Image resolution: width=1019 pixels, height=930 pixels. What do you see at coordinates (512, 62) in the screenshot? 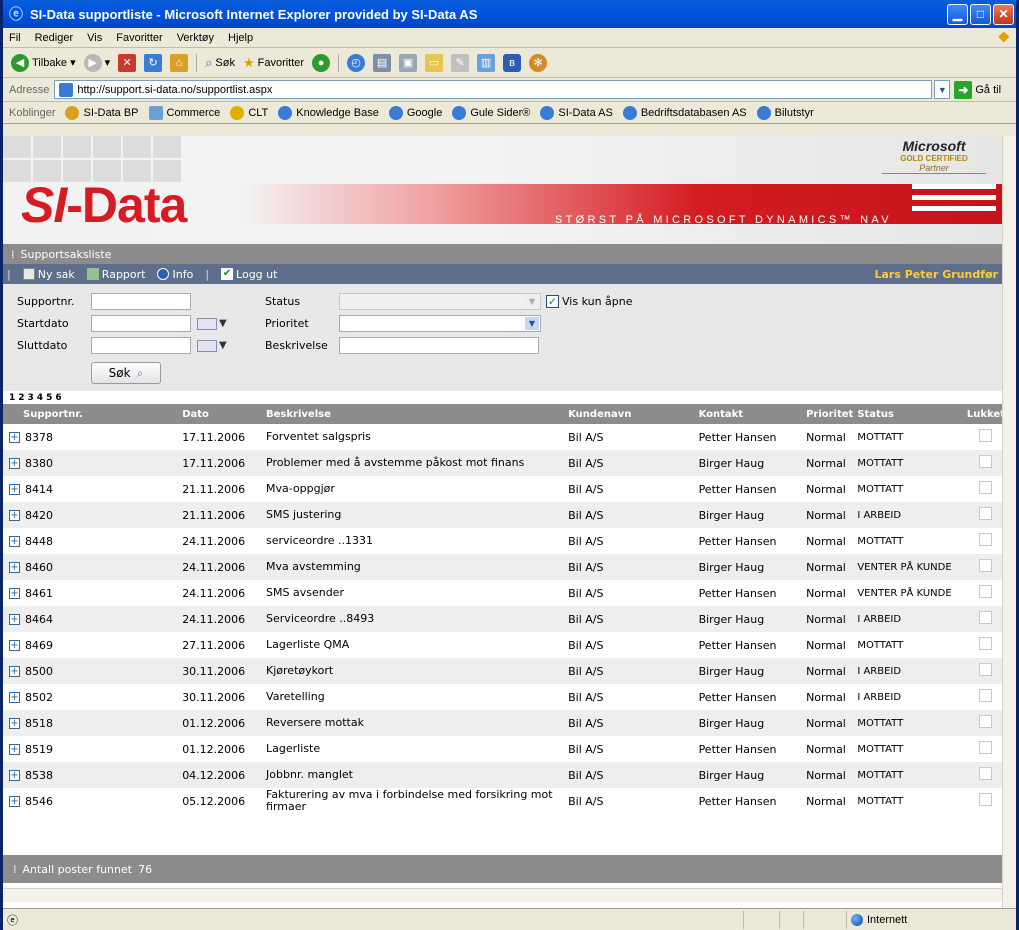
I see `bluetooth-icon: ʙ` at bounding box center [512, 62].